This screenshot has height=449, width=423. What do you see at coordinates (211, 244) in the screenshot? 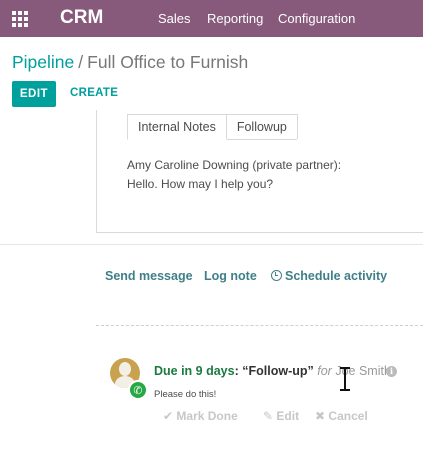
I see `chatter-divider` at bounding box center [211, 244].